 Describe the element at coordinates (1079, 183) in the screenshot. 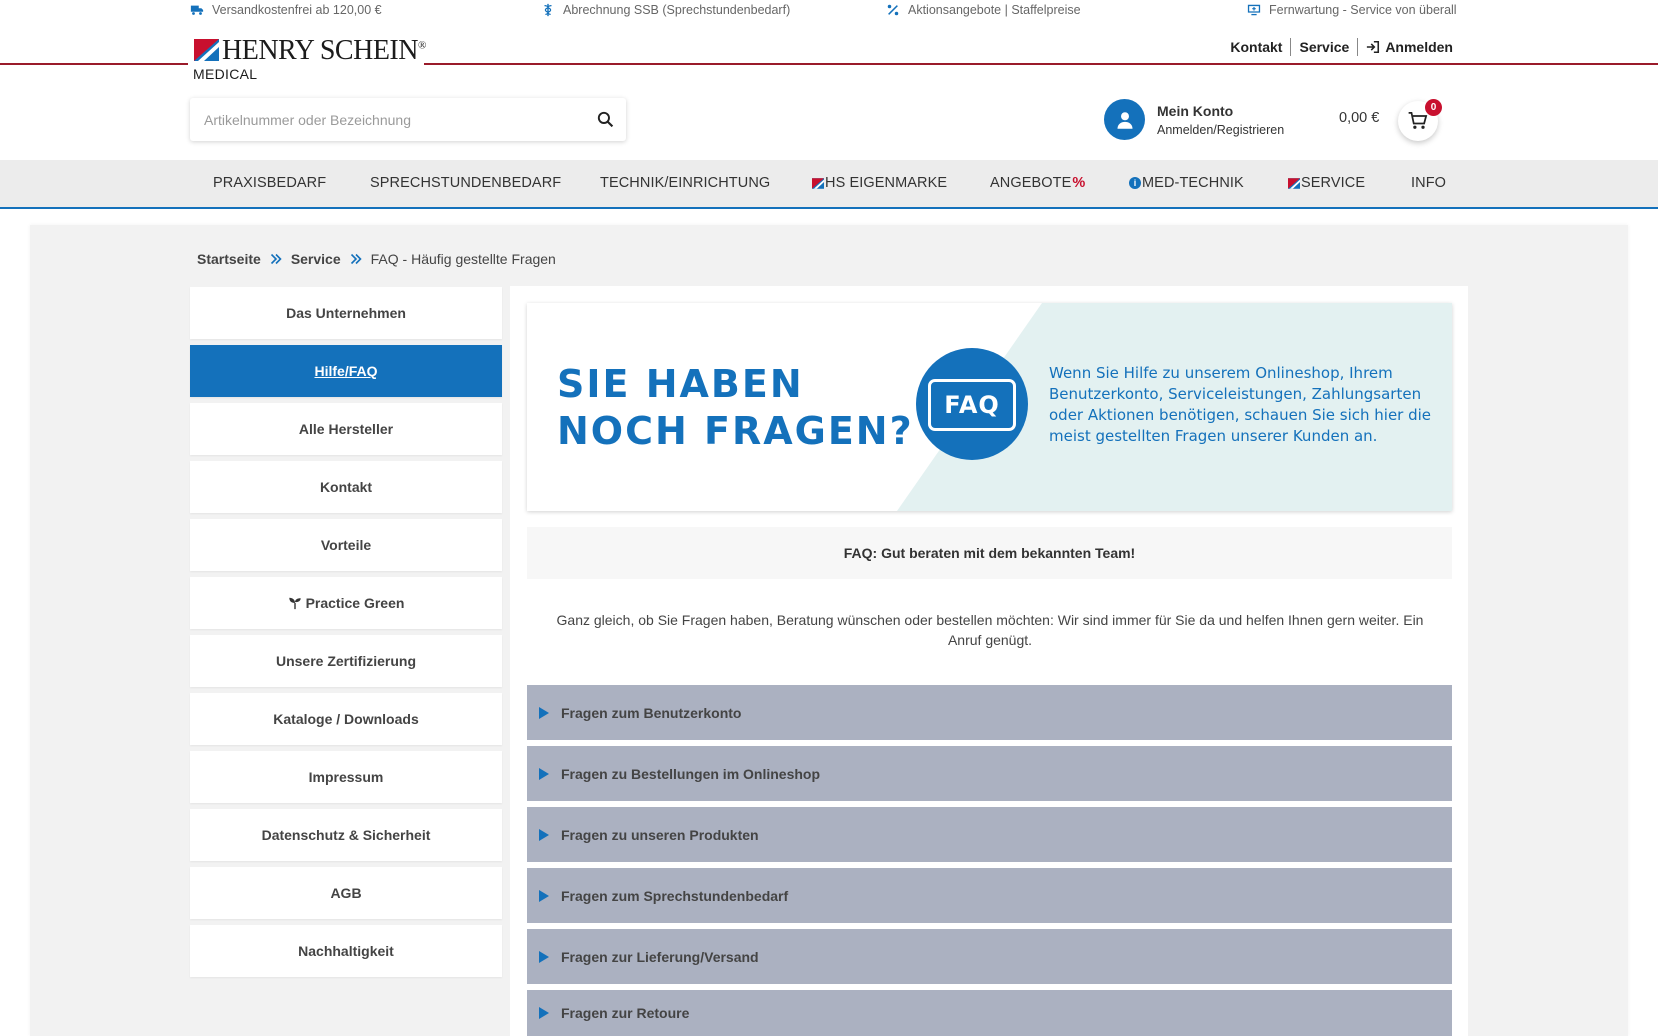

I see `percent-badge: %` at that location.